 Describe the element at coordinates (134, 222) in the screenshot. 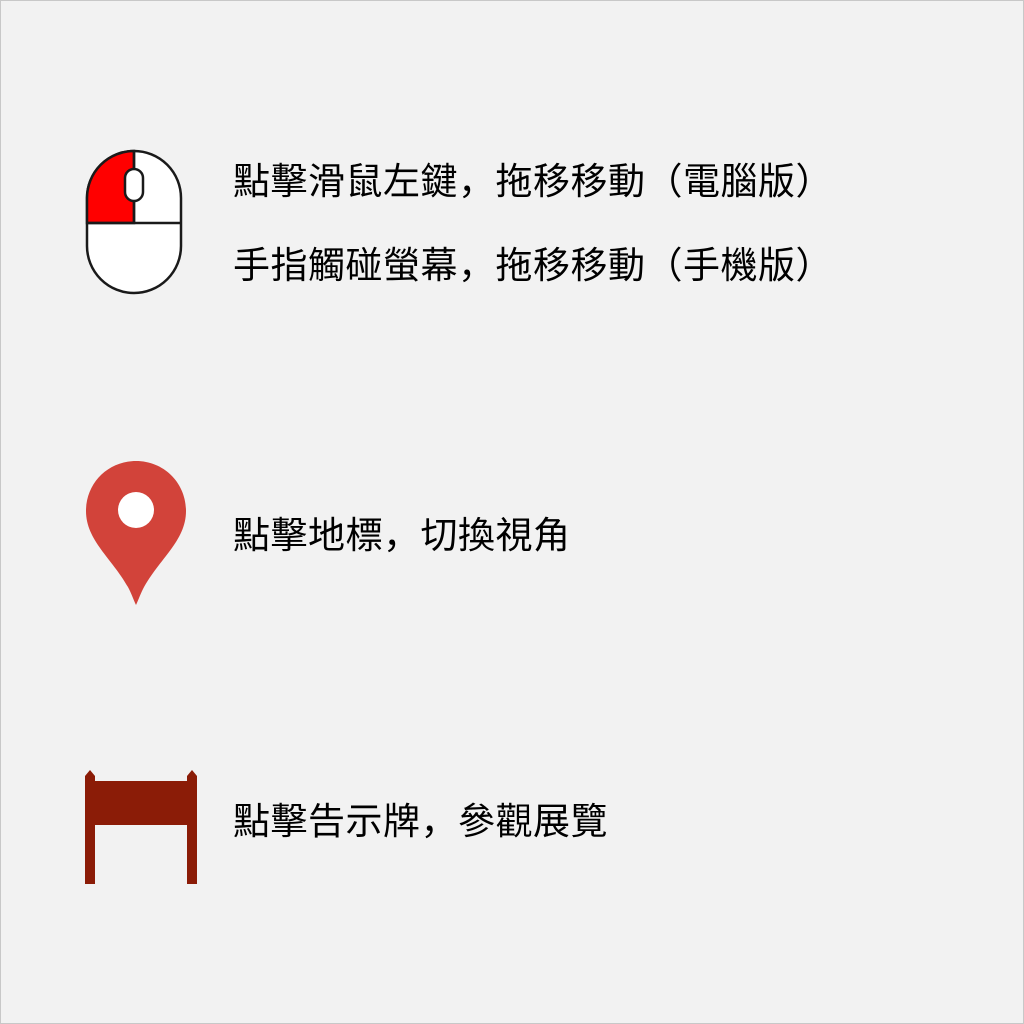

I see `mouse-left-click-icon` at that location.